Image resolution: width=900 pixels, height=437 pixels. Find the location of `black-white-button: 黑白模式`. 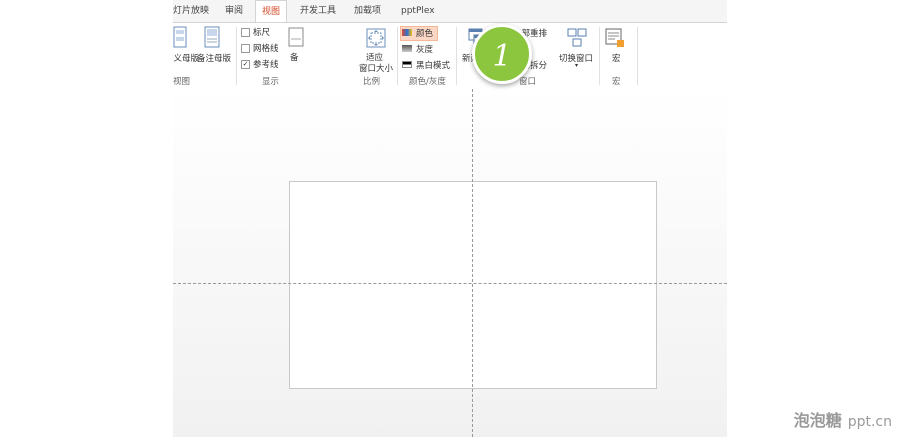

black-white-button: 黑白模式 is located at coordinates (428, 65).